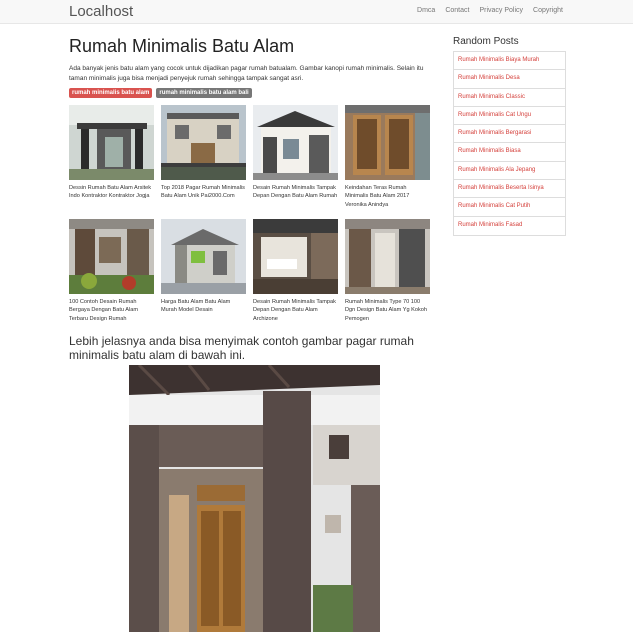 This screenshot has height=632, width=633. I want to click on page-title: Rumah Minimalis Batu Alam, so click(182, 46).